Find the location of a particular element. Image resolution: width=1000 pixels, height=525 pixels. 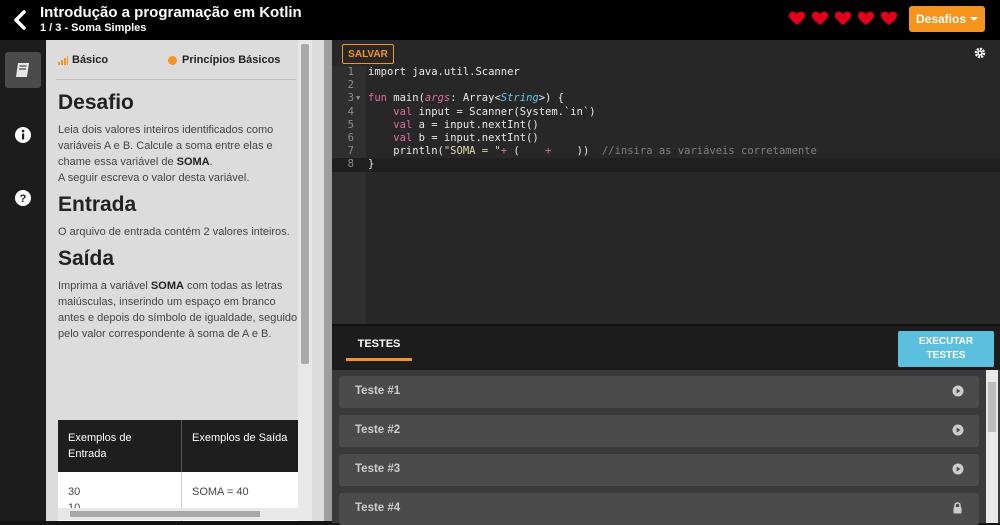

settings-button is located at coordinates (980, 55).